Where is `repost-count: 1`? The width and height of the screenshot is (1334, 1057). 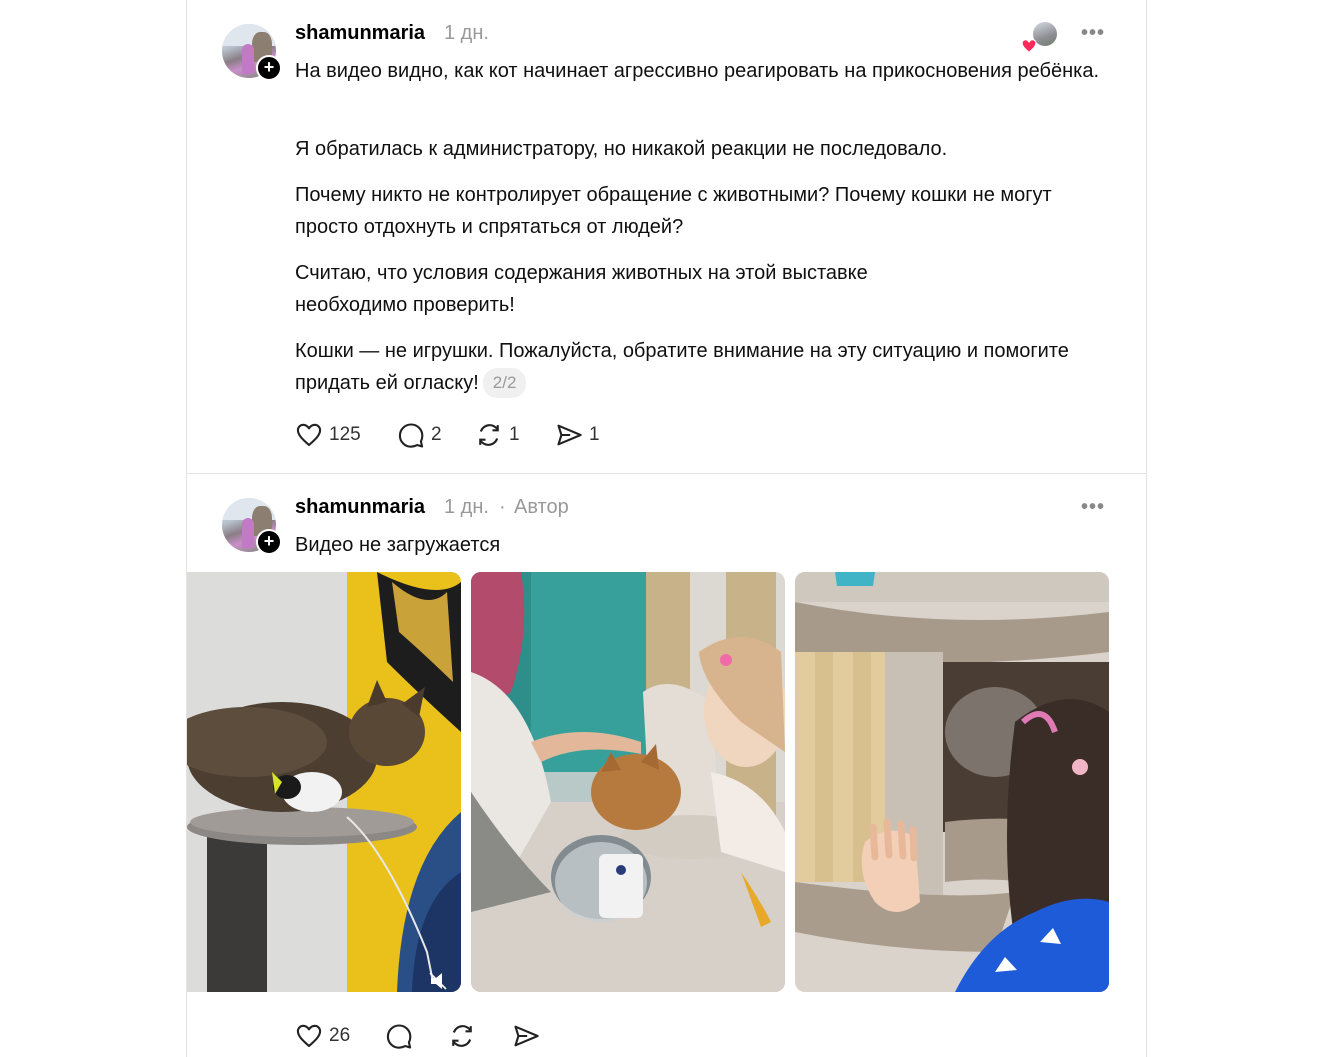
repost-count: 1 is located at coordinates (514, 434).